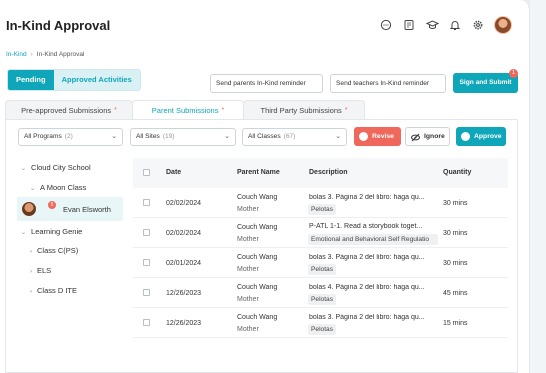 Image resolution: width=546 pixels, height=373 pixels. What do you see at coordinates (31, 80) in the screenshot?
I see `pending-tab: Pending` at bounding box center [31, 80].